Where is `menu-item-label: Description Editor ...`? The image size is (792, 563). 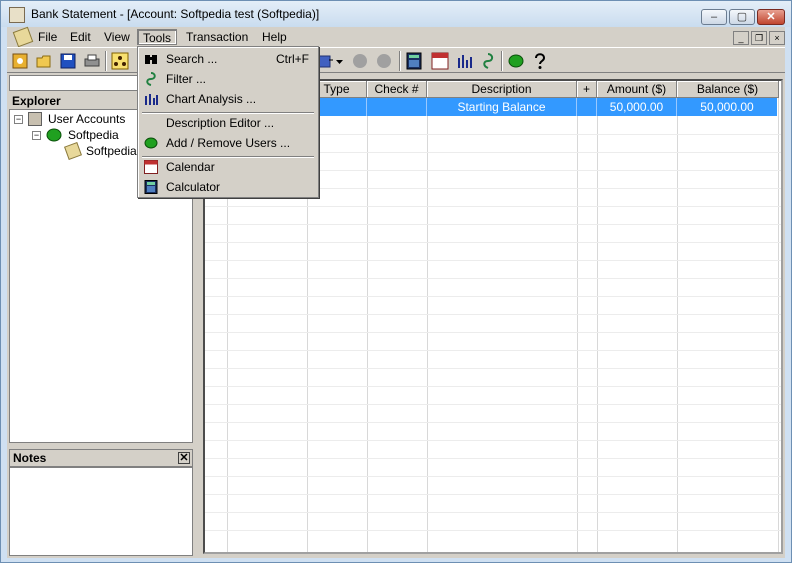
menu-item-label: Description Editor ... is located at coordinates (220, 123).